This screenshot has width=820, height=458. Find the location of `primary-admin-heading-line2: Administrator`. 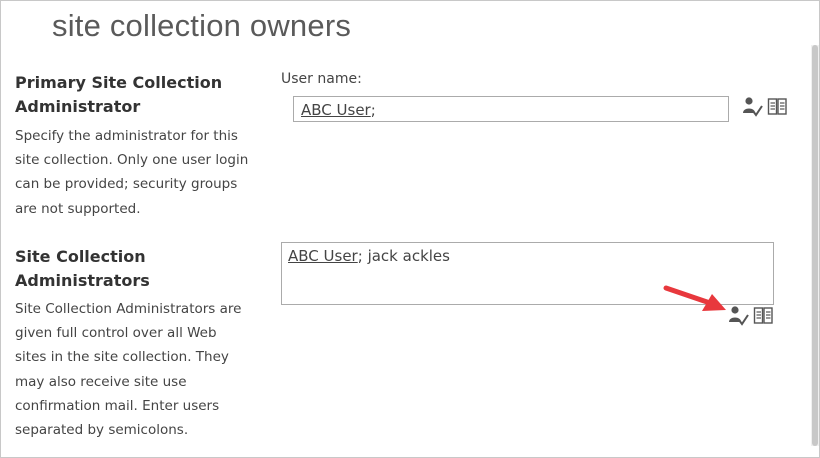

primary-admin-heading-line2: Administrator is located at coordinates (78, 106).